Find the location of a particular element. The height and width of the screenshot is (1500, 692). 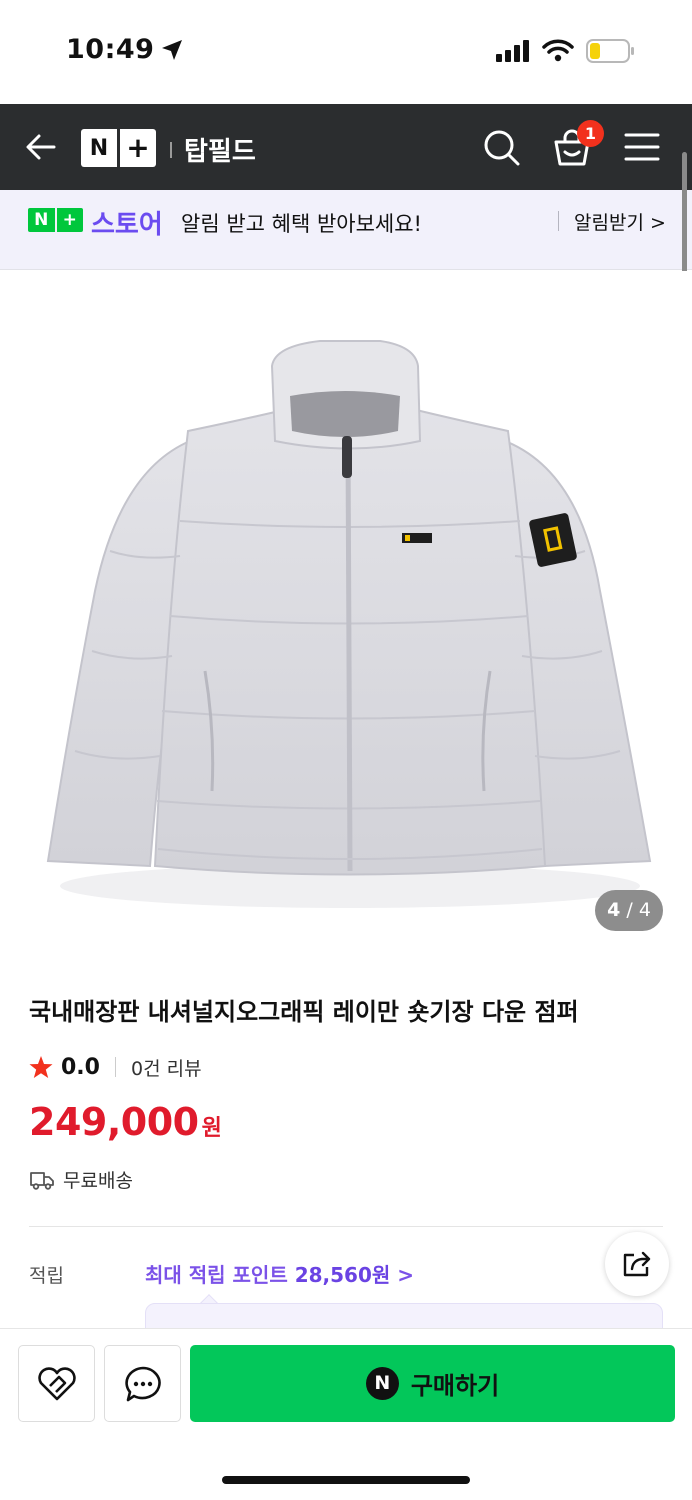

talk-talk-button is located at coordinates (142, 1383).